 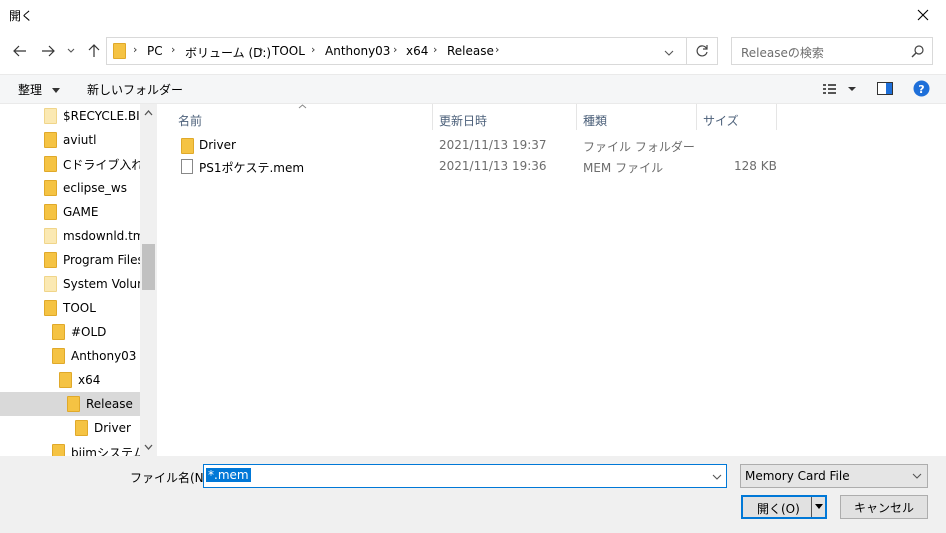 What do you see at coordinates (70, 284) in the screenshot?
I see `tree-item: System Volume` at bounding box center [70, 284].